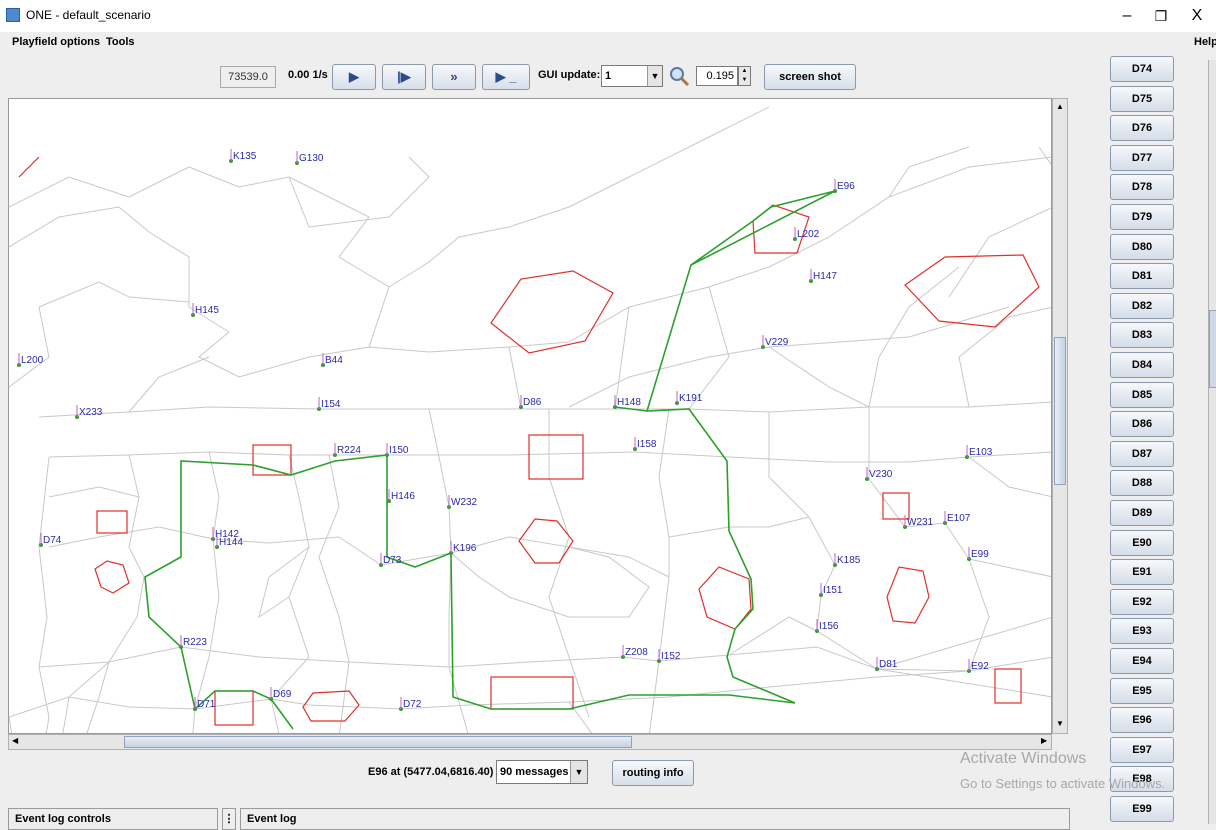  What do you see at coordinates (655, 819) in the screenshot?
I see `event-log-panel: Event log` at bounding box center [655, 819].